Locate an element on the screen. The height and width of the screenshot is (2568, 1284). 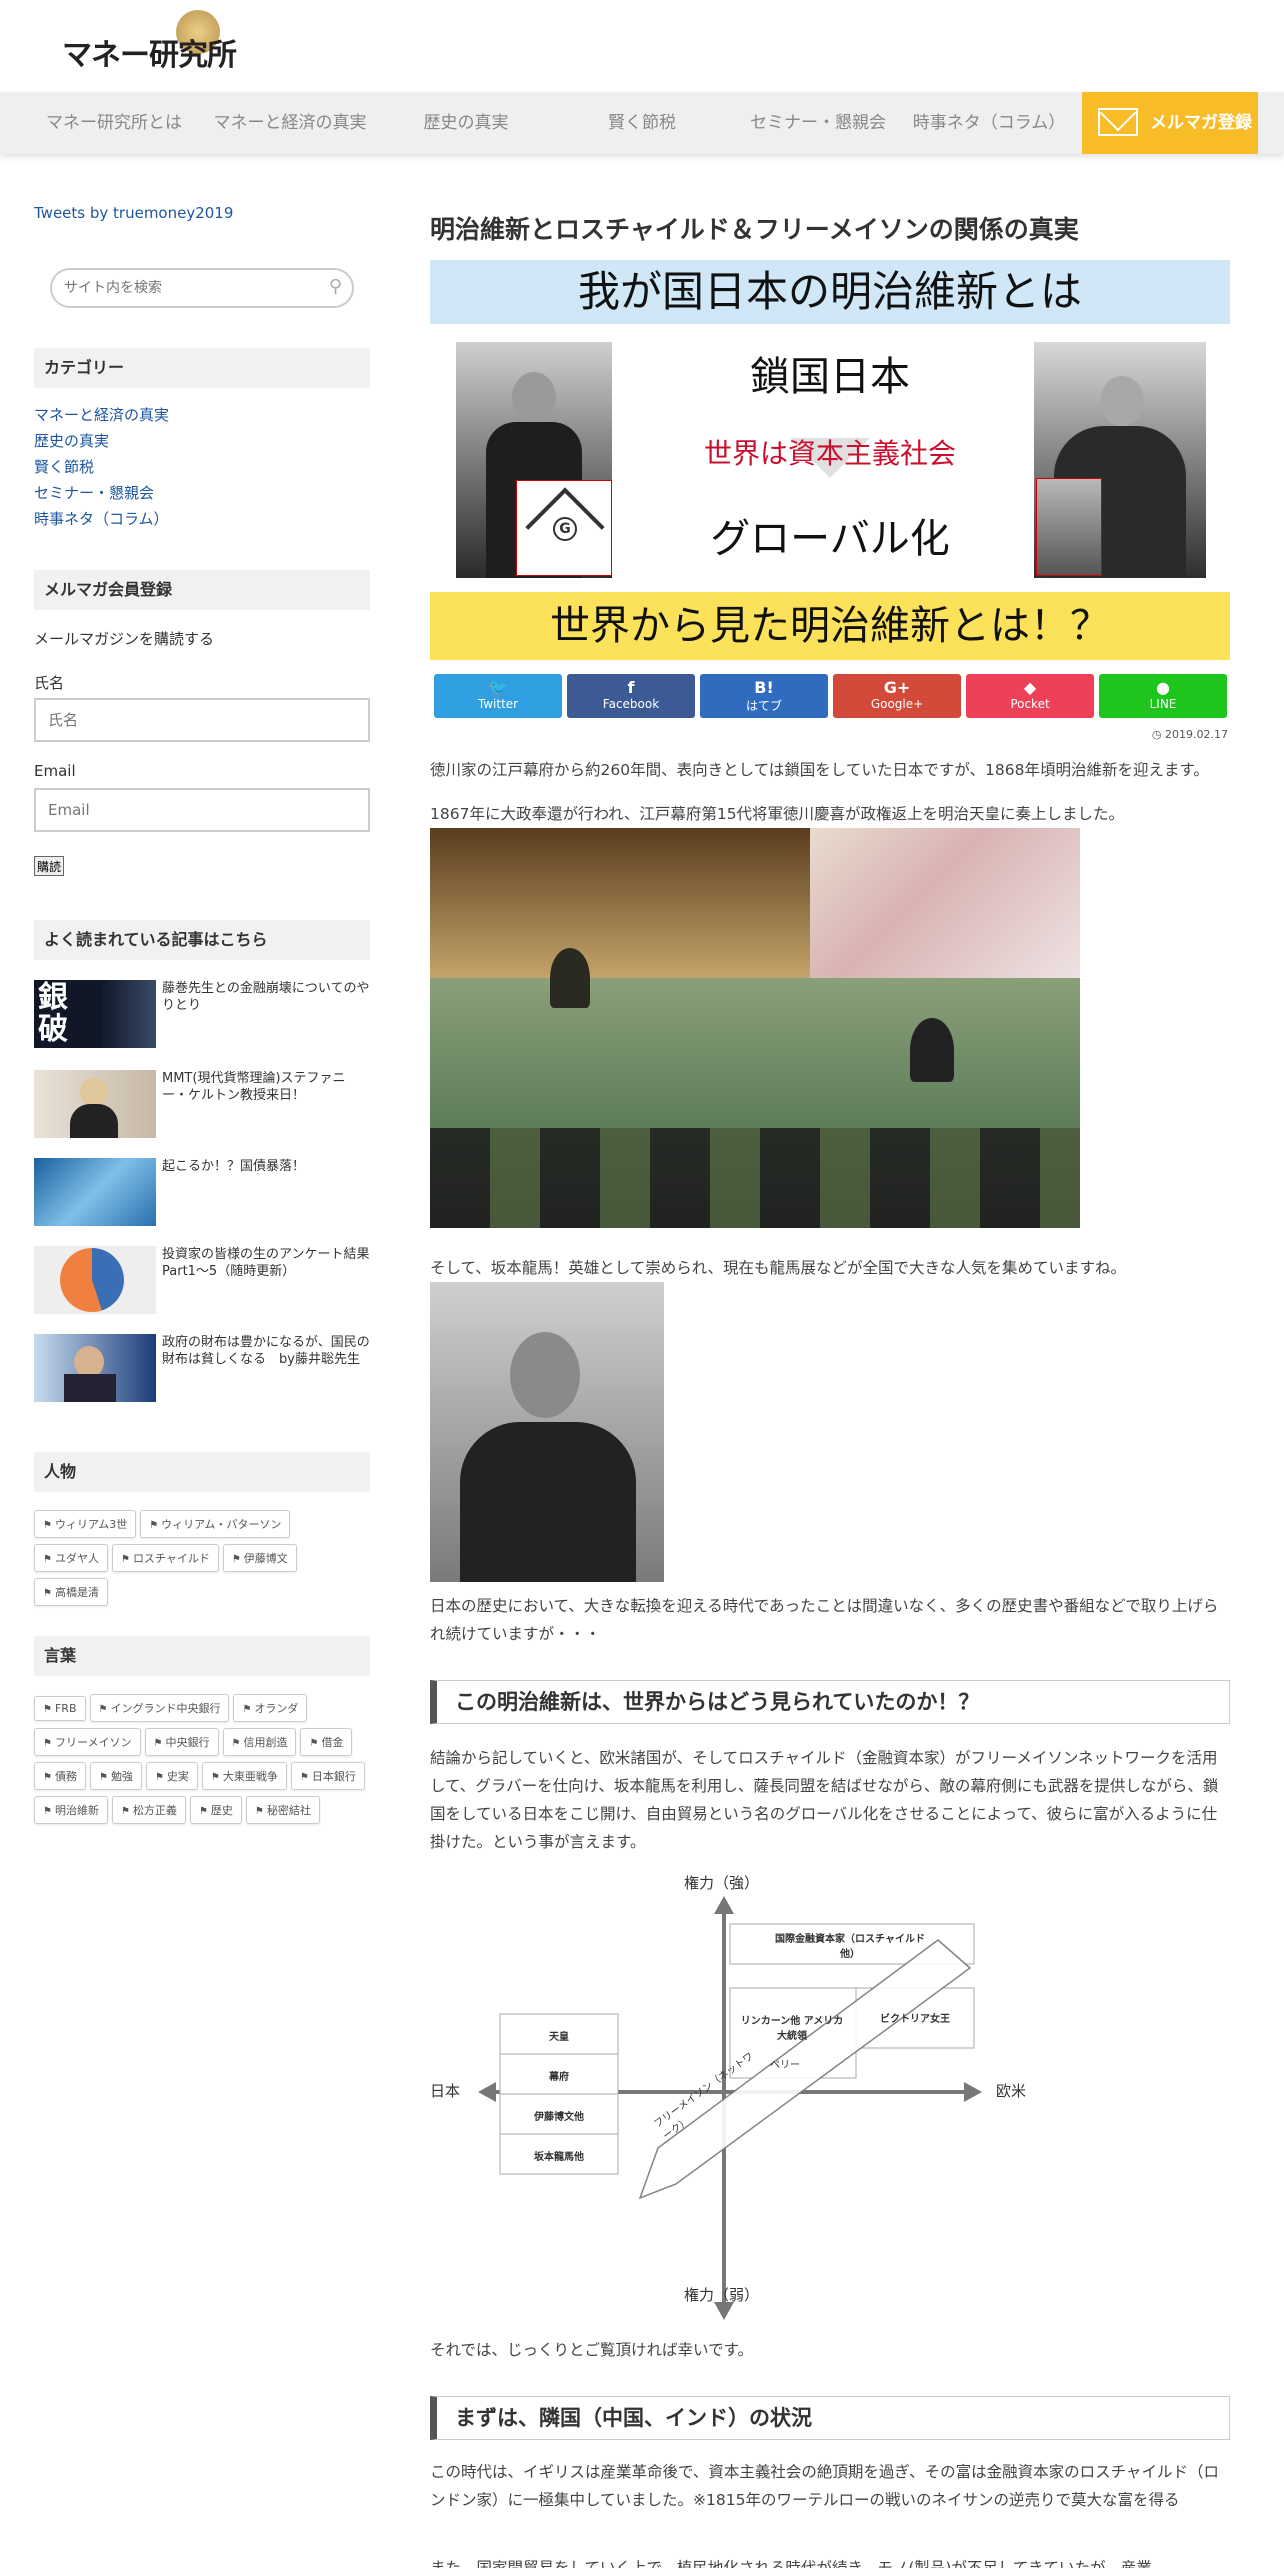
tag: FRB is located at coordinates (60, 1708).